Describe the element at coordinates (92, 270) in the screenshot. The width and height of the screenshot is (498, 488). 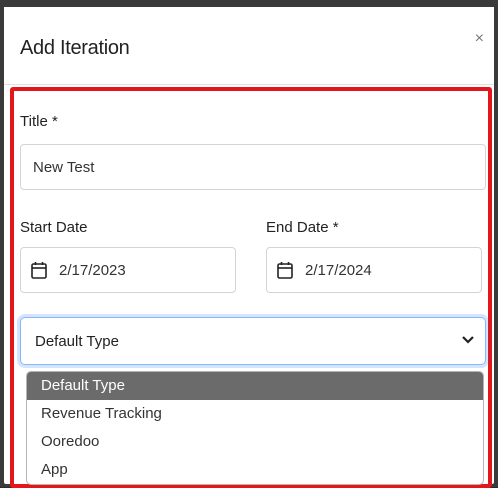
I see `start-date-value: 2/17/2023` at that location.